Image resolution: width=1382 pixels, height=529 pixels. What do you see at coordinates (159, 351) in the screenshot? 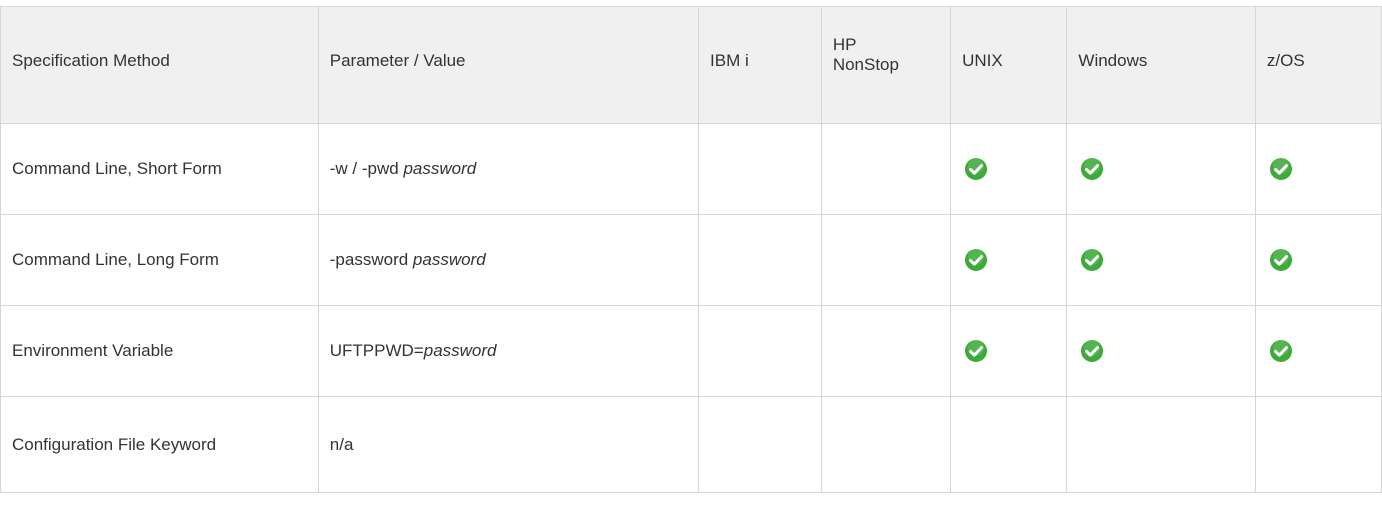
I see `method-cell: Environment Variable` at bounding box center [159, 351].